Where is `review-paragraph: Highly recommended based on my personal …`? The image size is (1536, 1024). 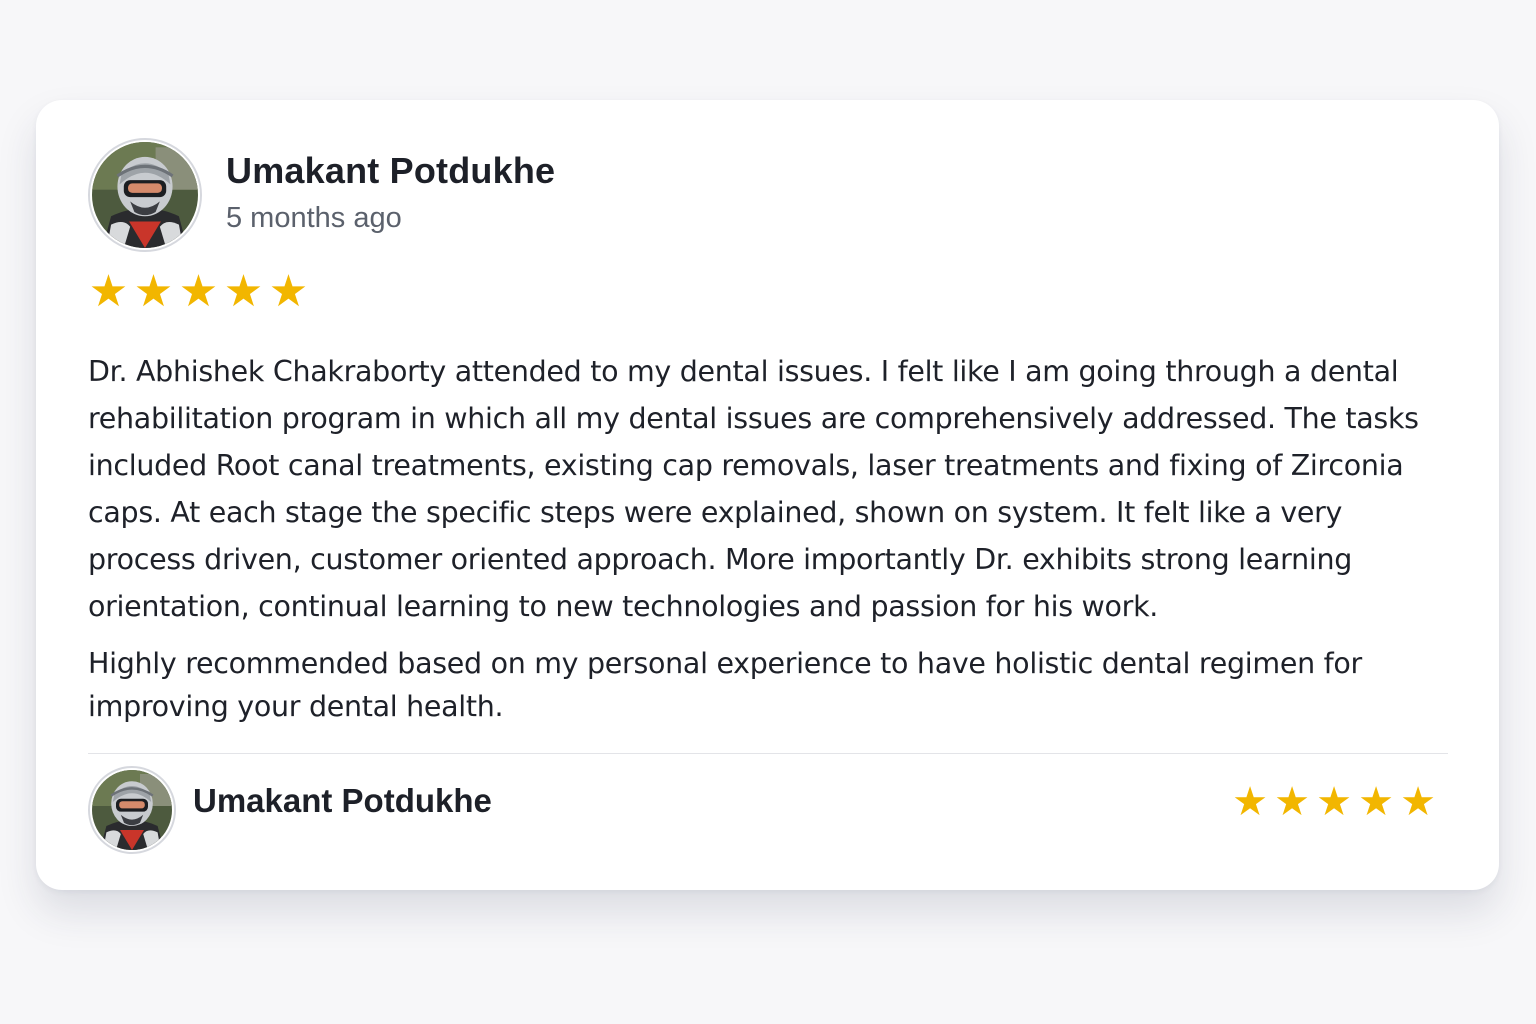 review-paragraph: Highly recommended based on my personal … is located at coordinates (725, 685).